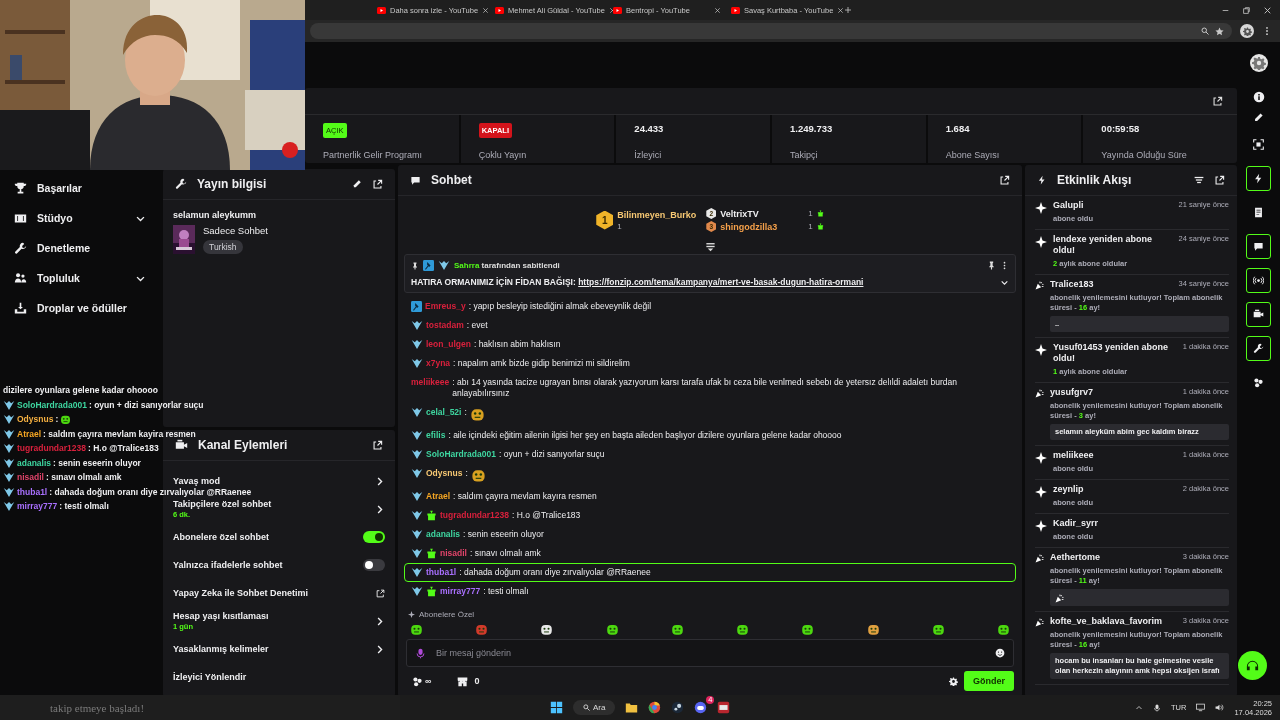 This screenshot has height=720, width=1280. Describe the element at coordinates (1252, 665) in the screenshot. I see `support-button` at that location.